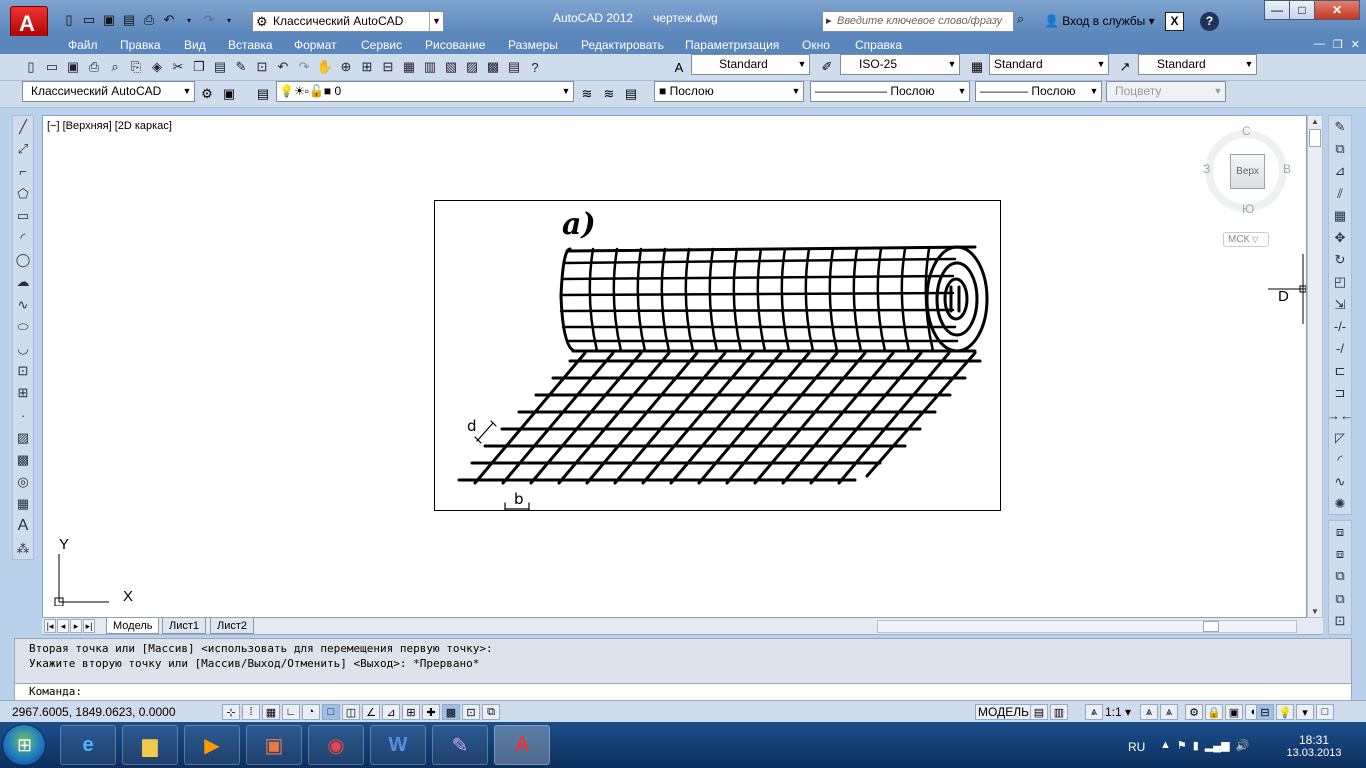 Image resolution: width=1366 pixels, height=768 pixels. What do you see at coordinates (251, 712) in the screenshot?
I see `snap-mode-icon: ⁞` at bounding box center [251, 712].